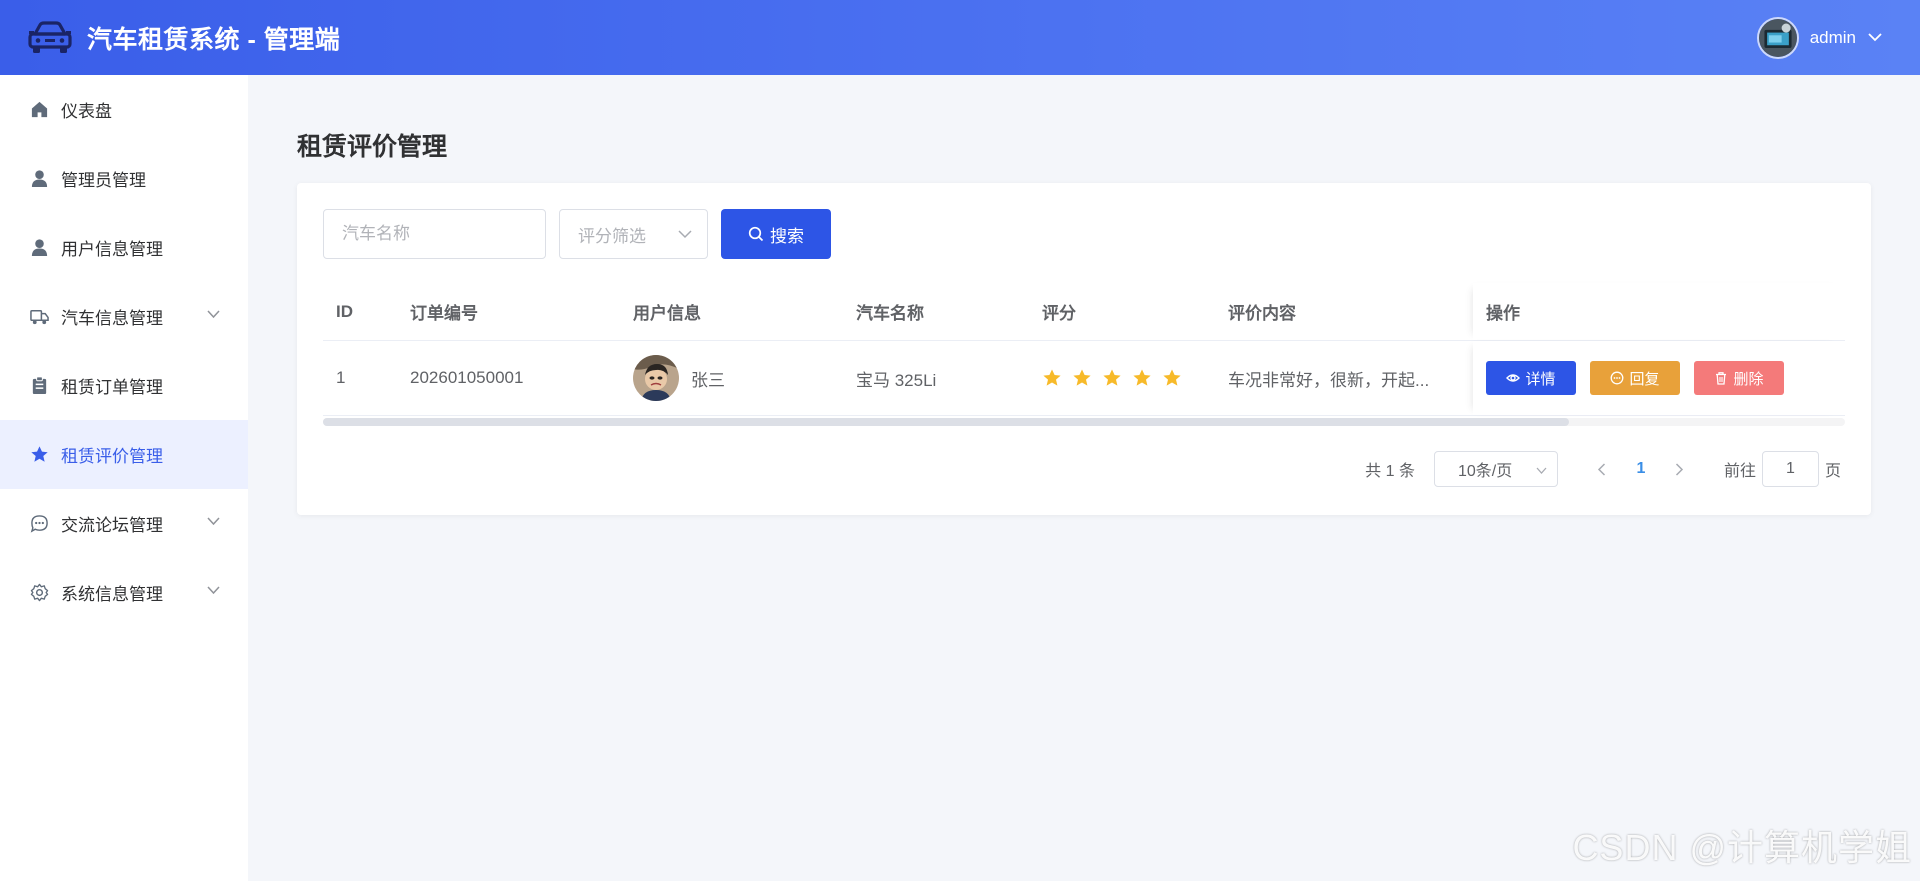 Image resolution: width=1920 pixels, height=881 pixels. Describe the element at coordinates (112, 525) in the screenshot. I see `sidebar-item-label: 交流论坛管理` at that location.